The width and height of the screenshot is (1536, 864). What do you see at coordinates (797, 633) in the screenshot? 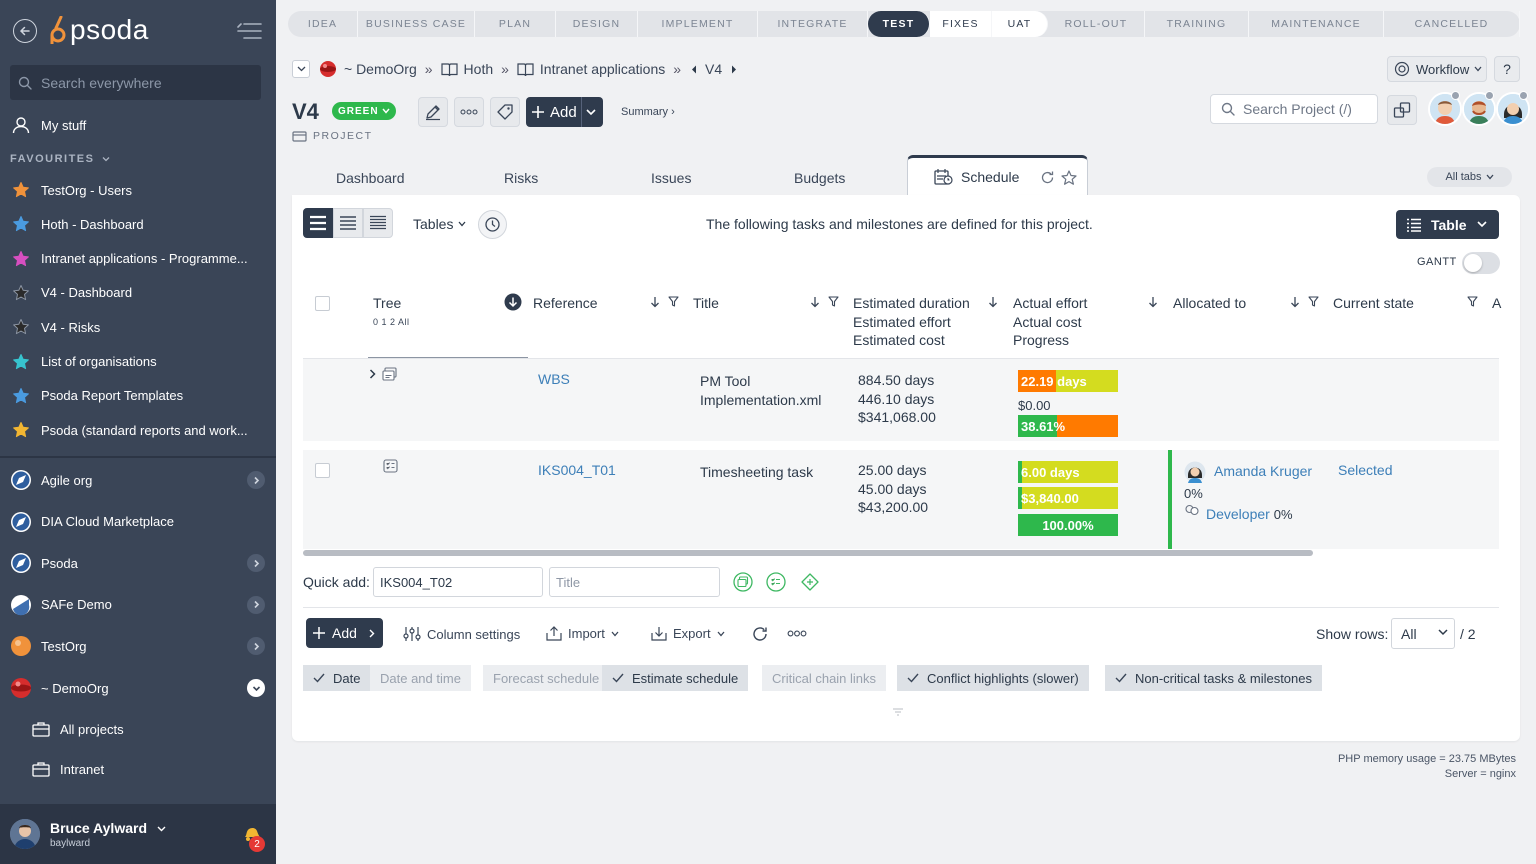
I see `more-dots-icon` at bounding box center [797, 633].